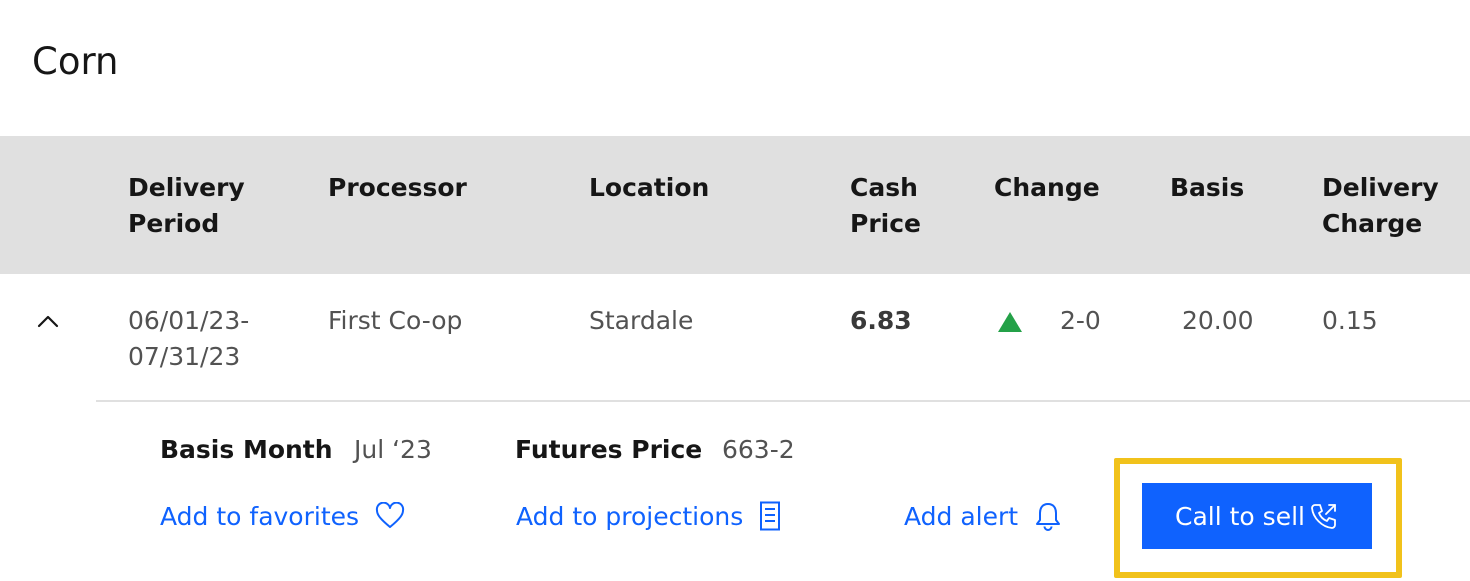 This screenshot has width=1470, height=581. Describe the element at coordinates (1323, 516) in the screenshot. I see `phone-outgoing-icon` at that location.